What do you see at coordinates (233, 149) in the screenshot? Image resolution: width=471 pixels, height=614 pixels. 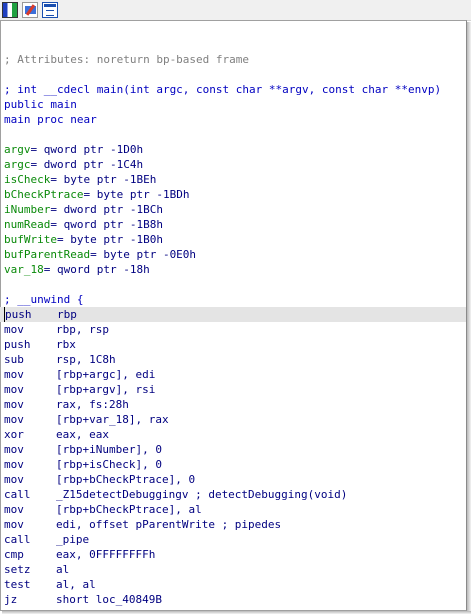 I see `stack-var-line: argv= qword ptr -1D0h` at bounding box center [233, 149].